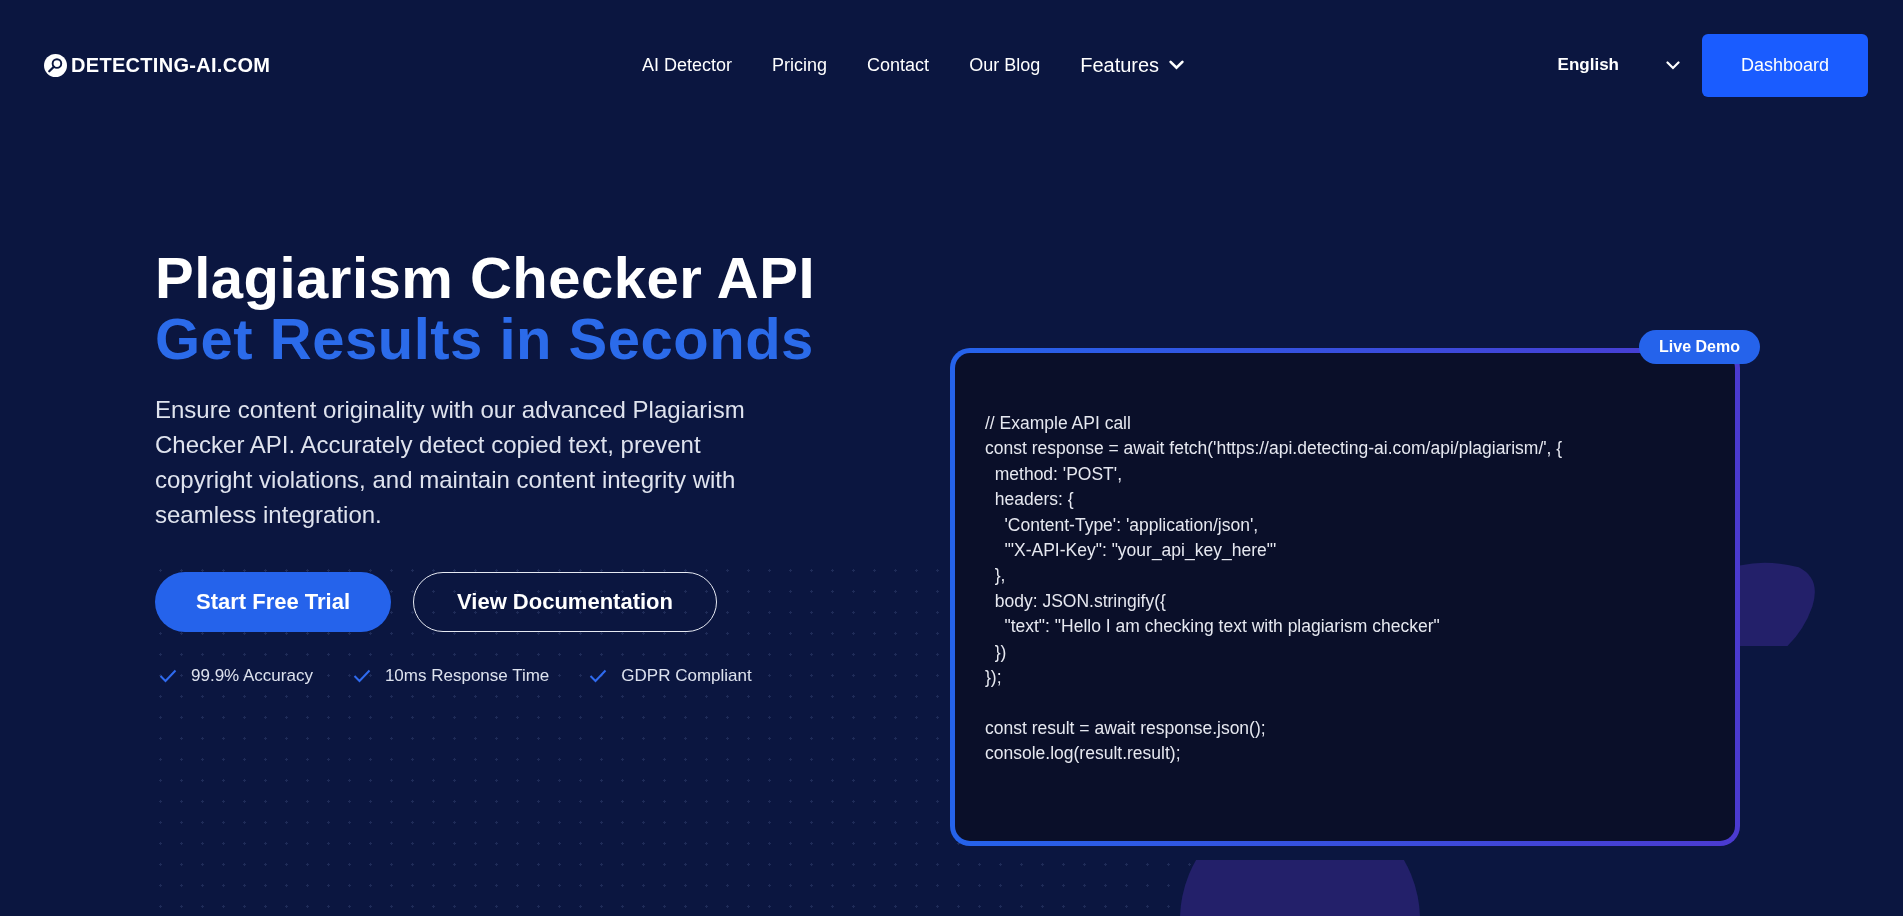 This screenshot has width=1903, height=916. Describe the element at coordinates (1083, 754) in the screenshot. I see `code-line: console.log(result.result);` at that location.